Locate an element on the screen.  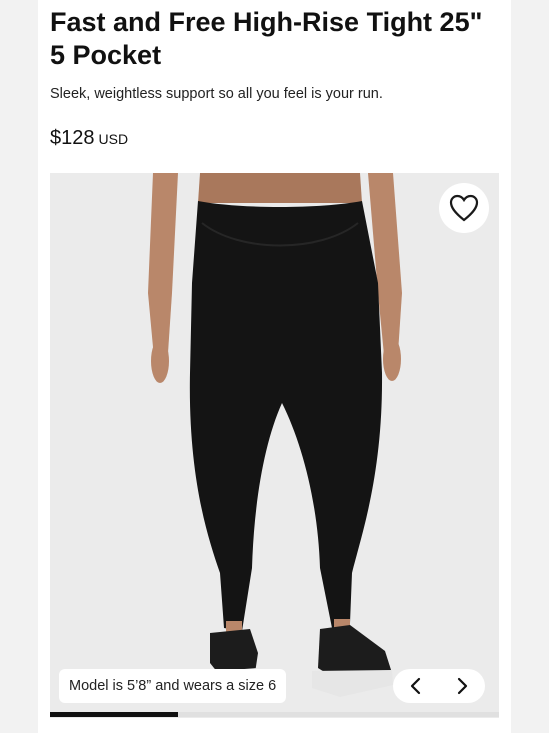
price-amount: $128 is located at coordinates (72, 138).